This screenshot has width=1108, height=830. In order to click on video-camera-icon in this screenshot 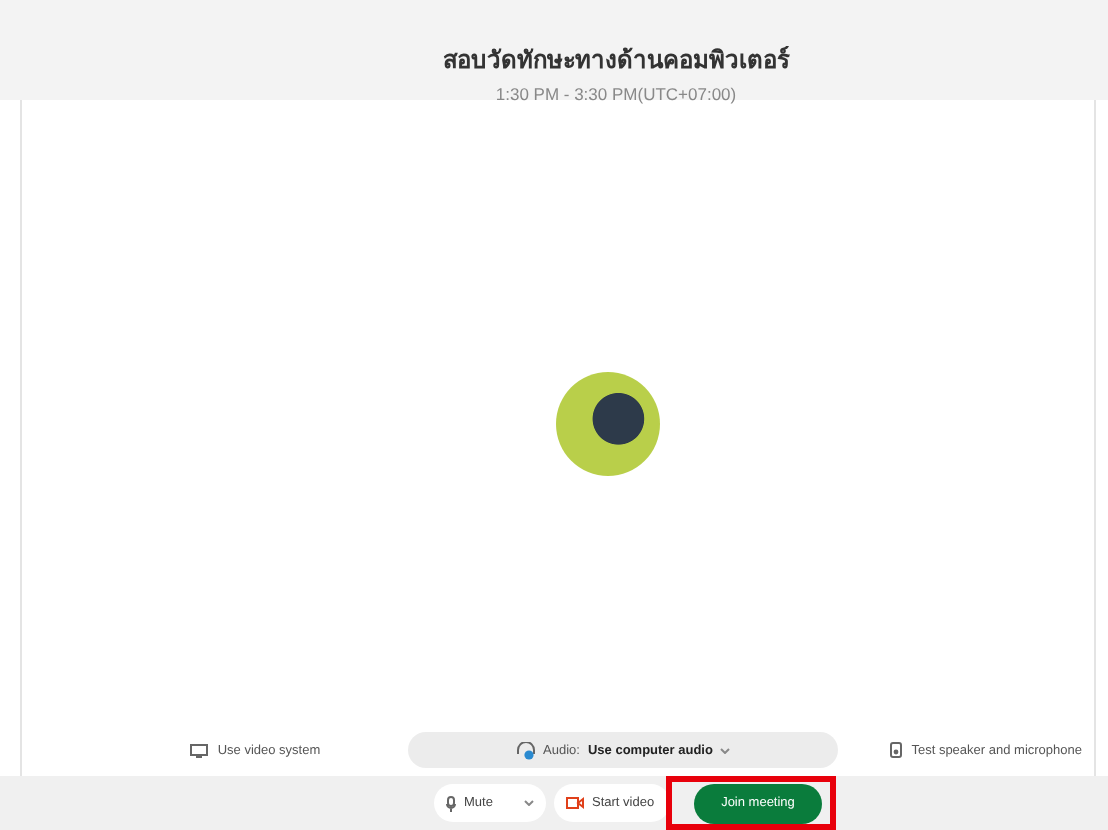, I will do `click(575, 803)`.